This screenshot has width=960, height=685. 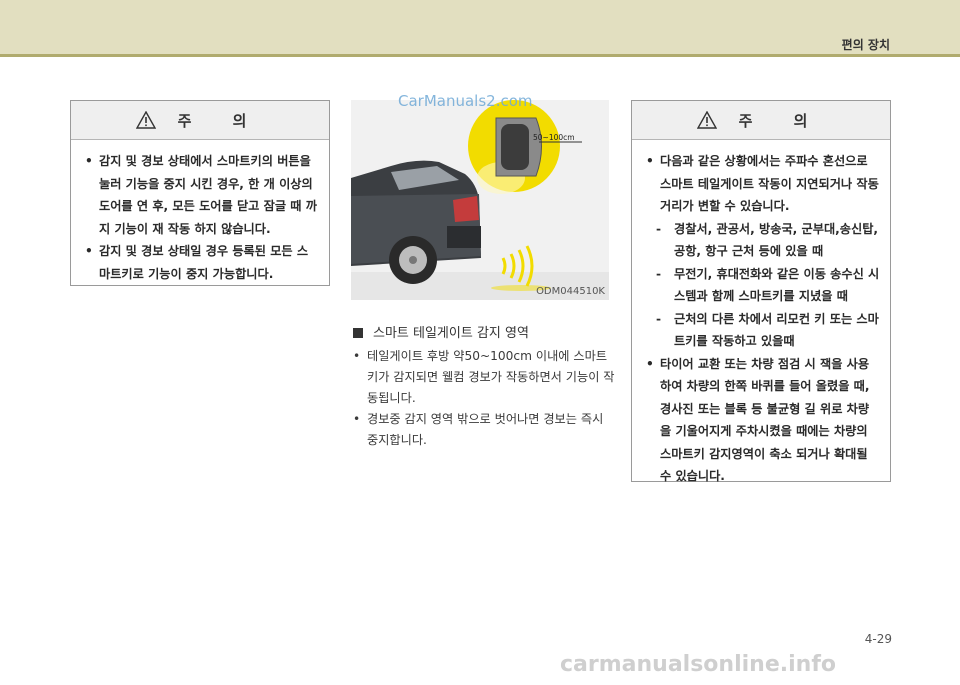 What do you see at coordinates (878, 639) in the screenshot?
I see `page-number: 4-29` at bounding box center [878, 639].